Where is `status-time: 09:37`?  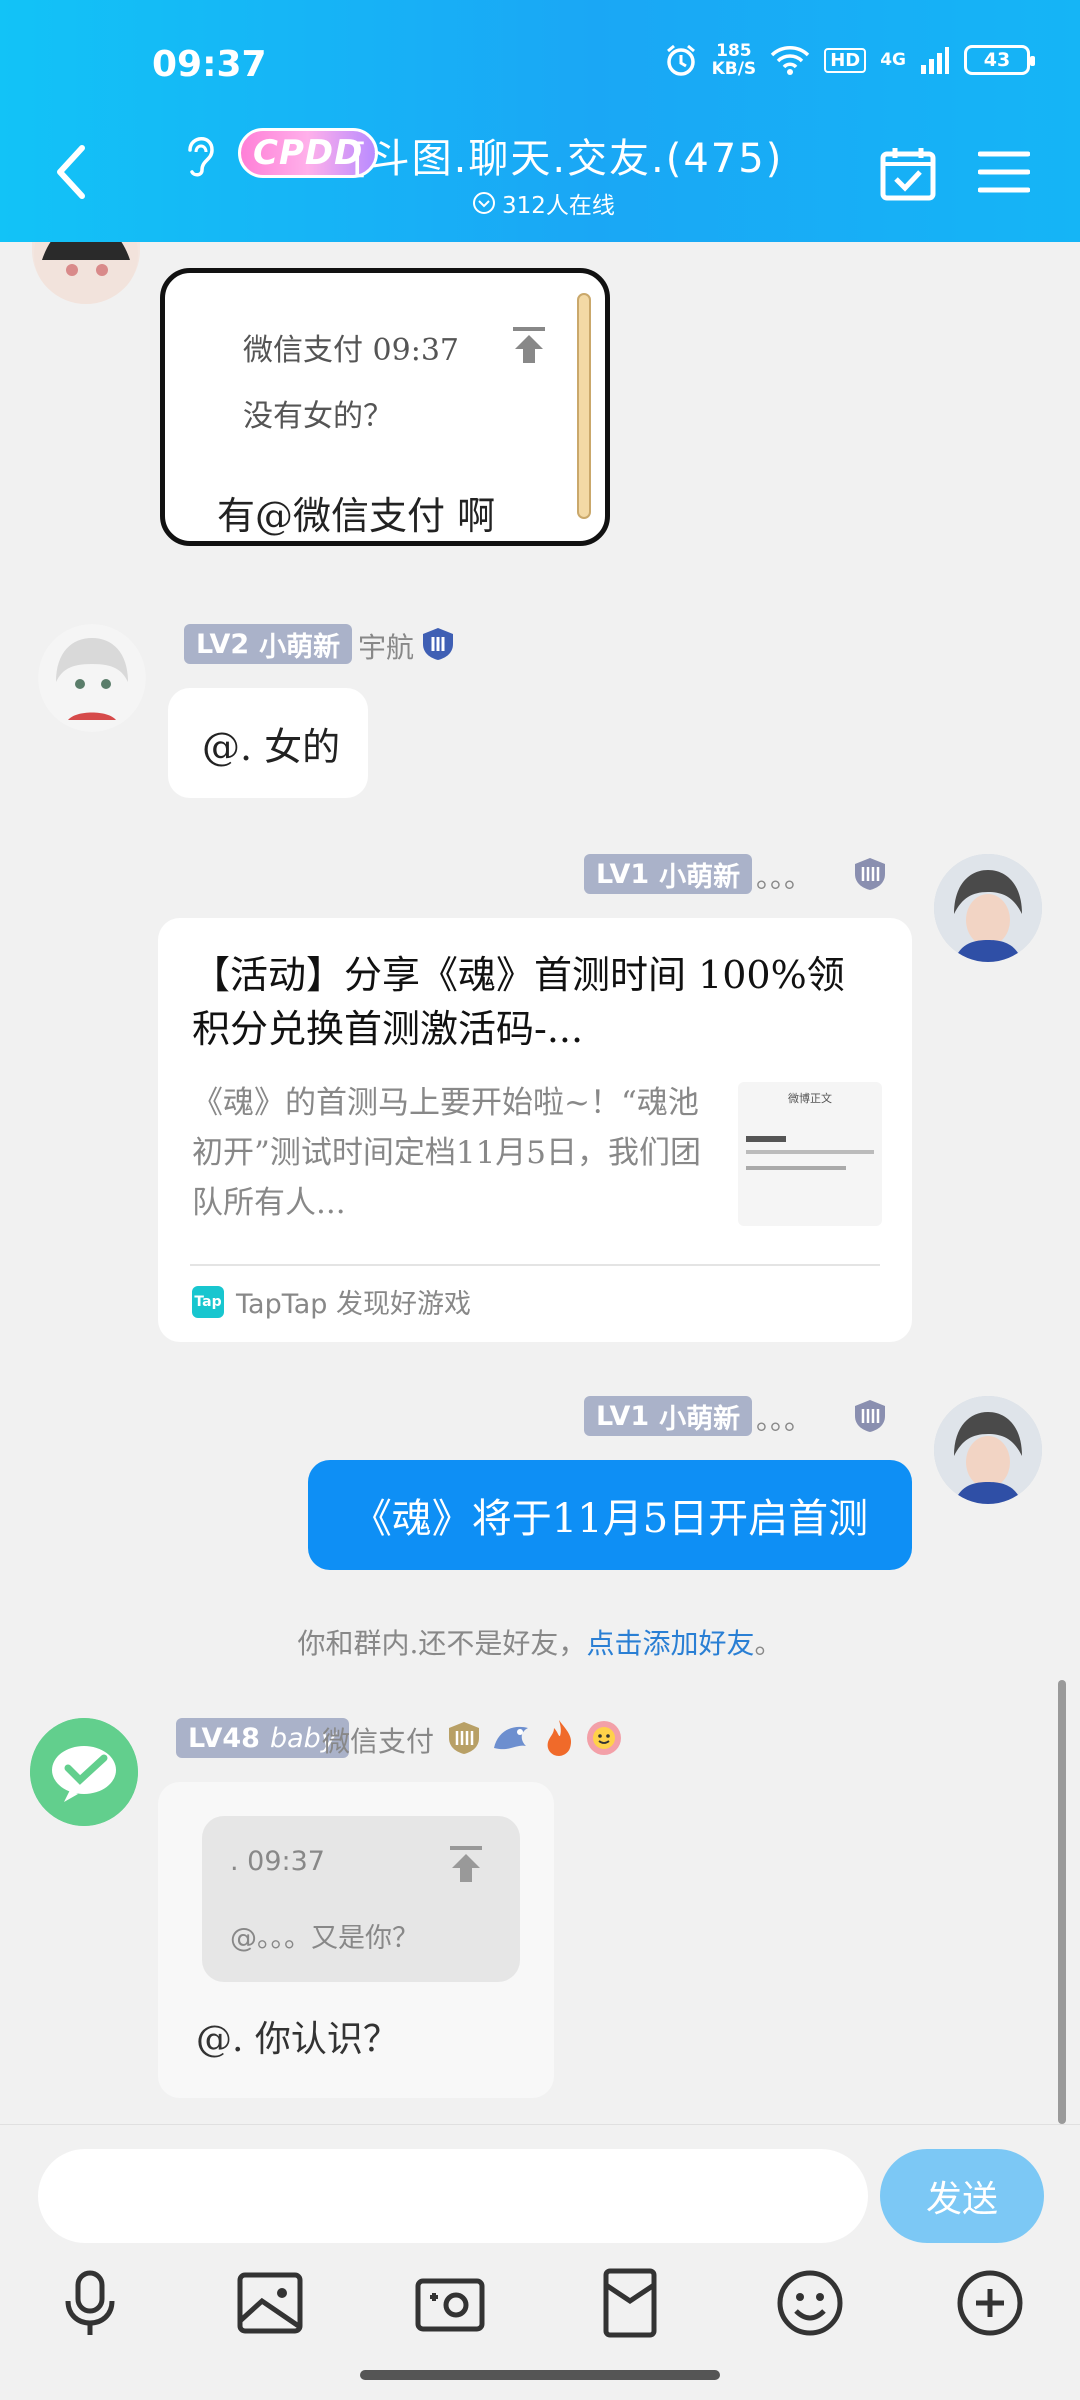 status-time: 09:37 is located at coordinates (209, 64).